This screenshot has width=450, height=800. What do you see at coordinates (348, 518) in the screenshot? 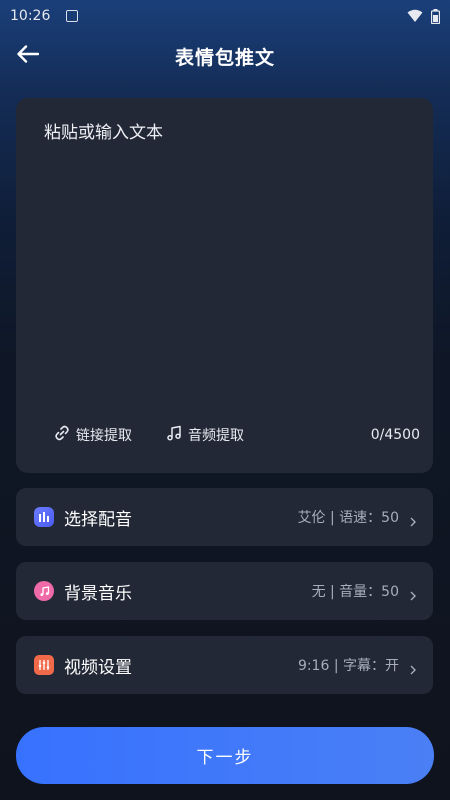
I see `voice-setting-value: 艾伦 | 语速：50` at bounding box center [348, 518].